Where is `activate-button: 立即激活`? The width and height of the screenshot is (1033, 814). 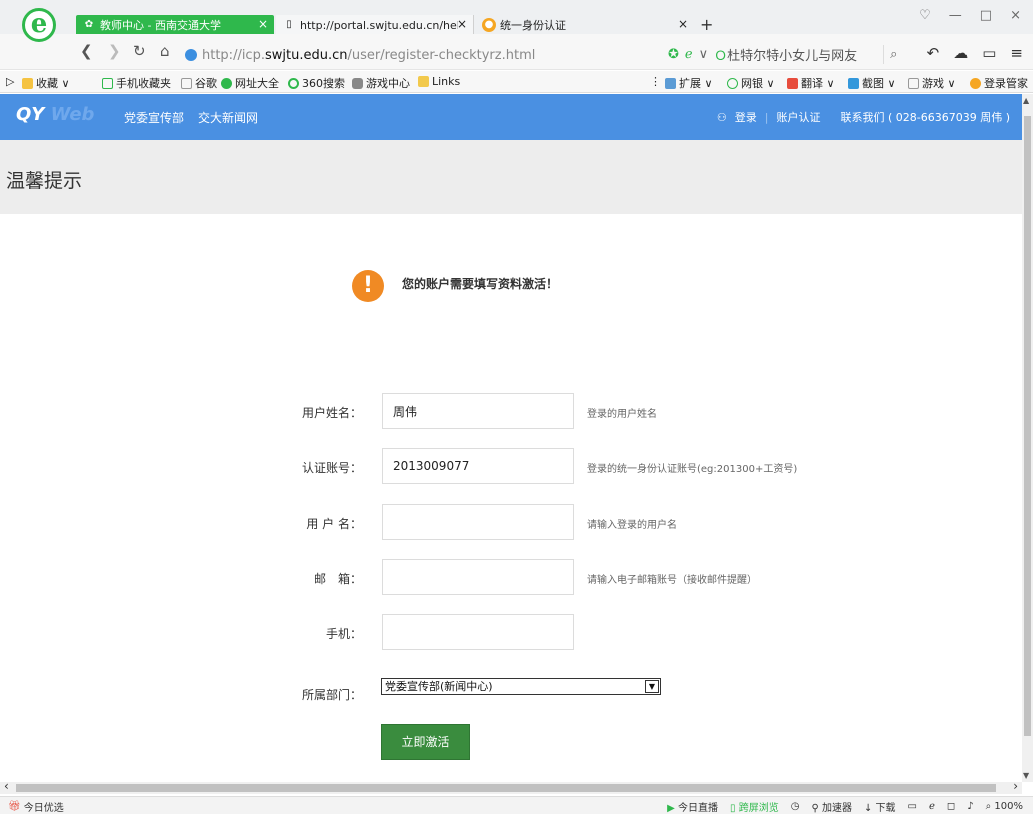
activate-button: 立即激活 is located at coordinates (425, 742).